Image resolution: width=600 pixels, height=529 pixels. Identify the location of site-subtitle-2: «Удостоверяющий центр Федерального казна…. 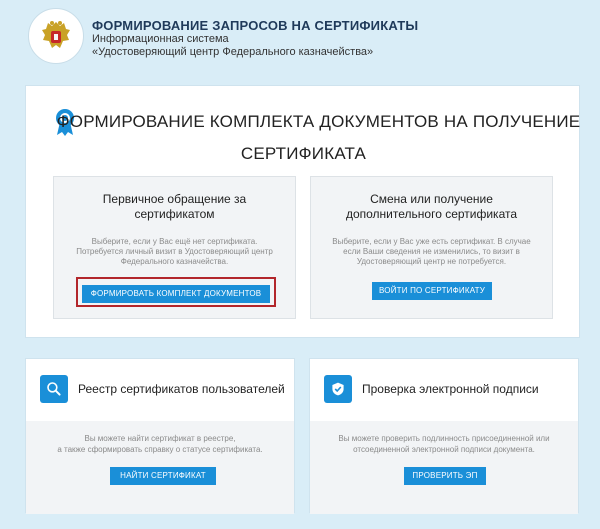
(233, 52).